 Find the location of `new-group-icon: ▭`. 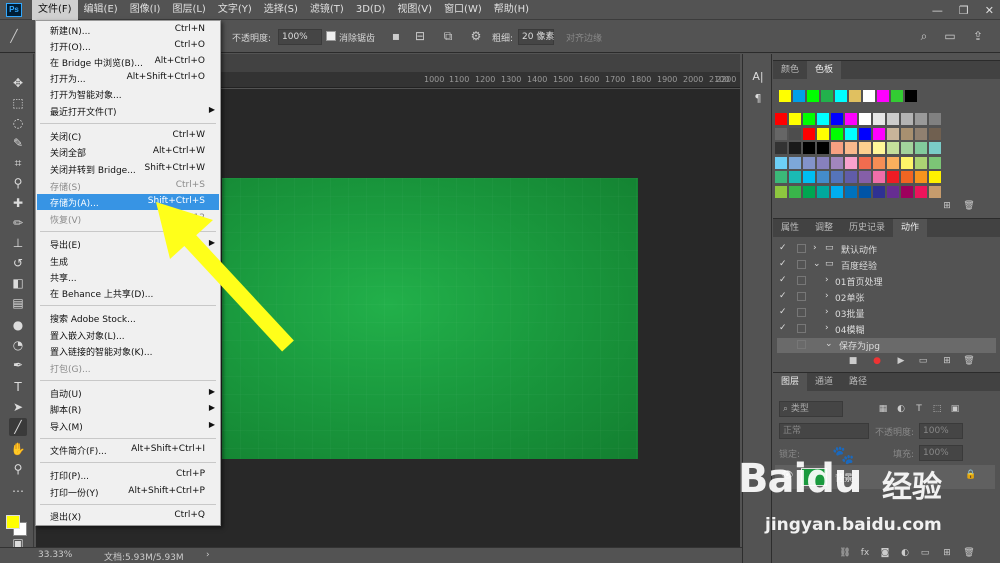

new-group-icon: ▭ is located at coordinates (925, 553).